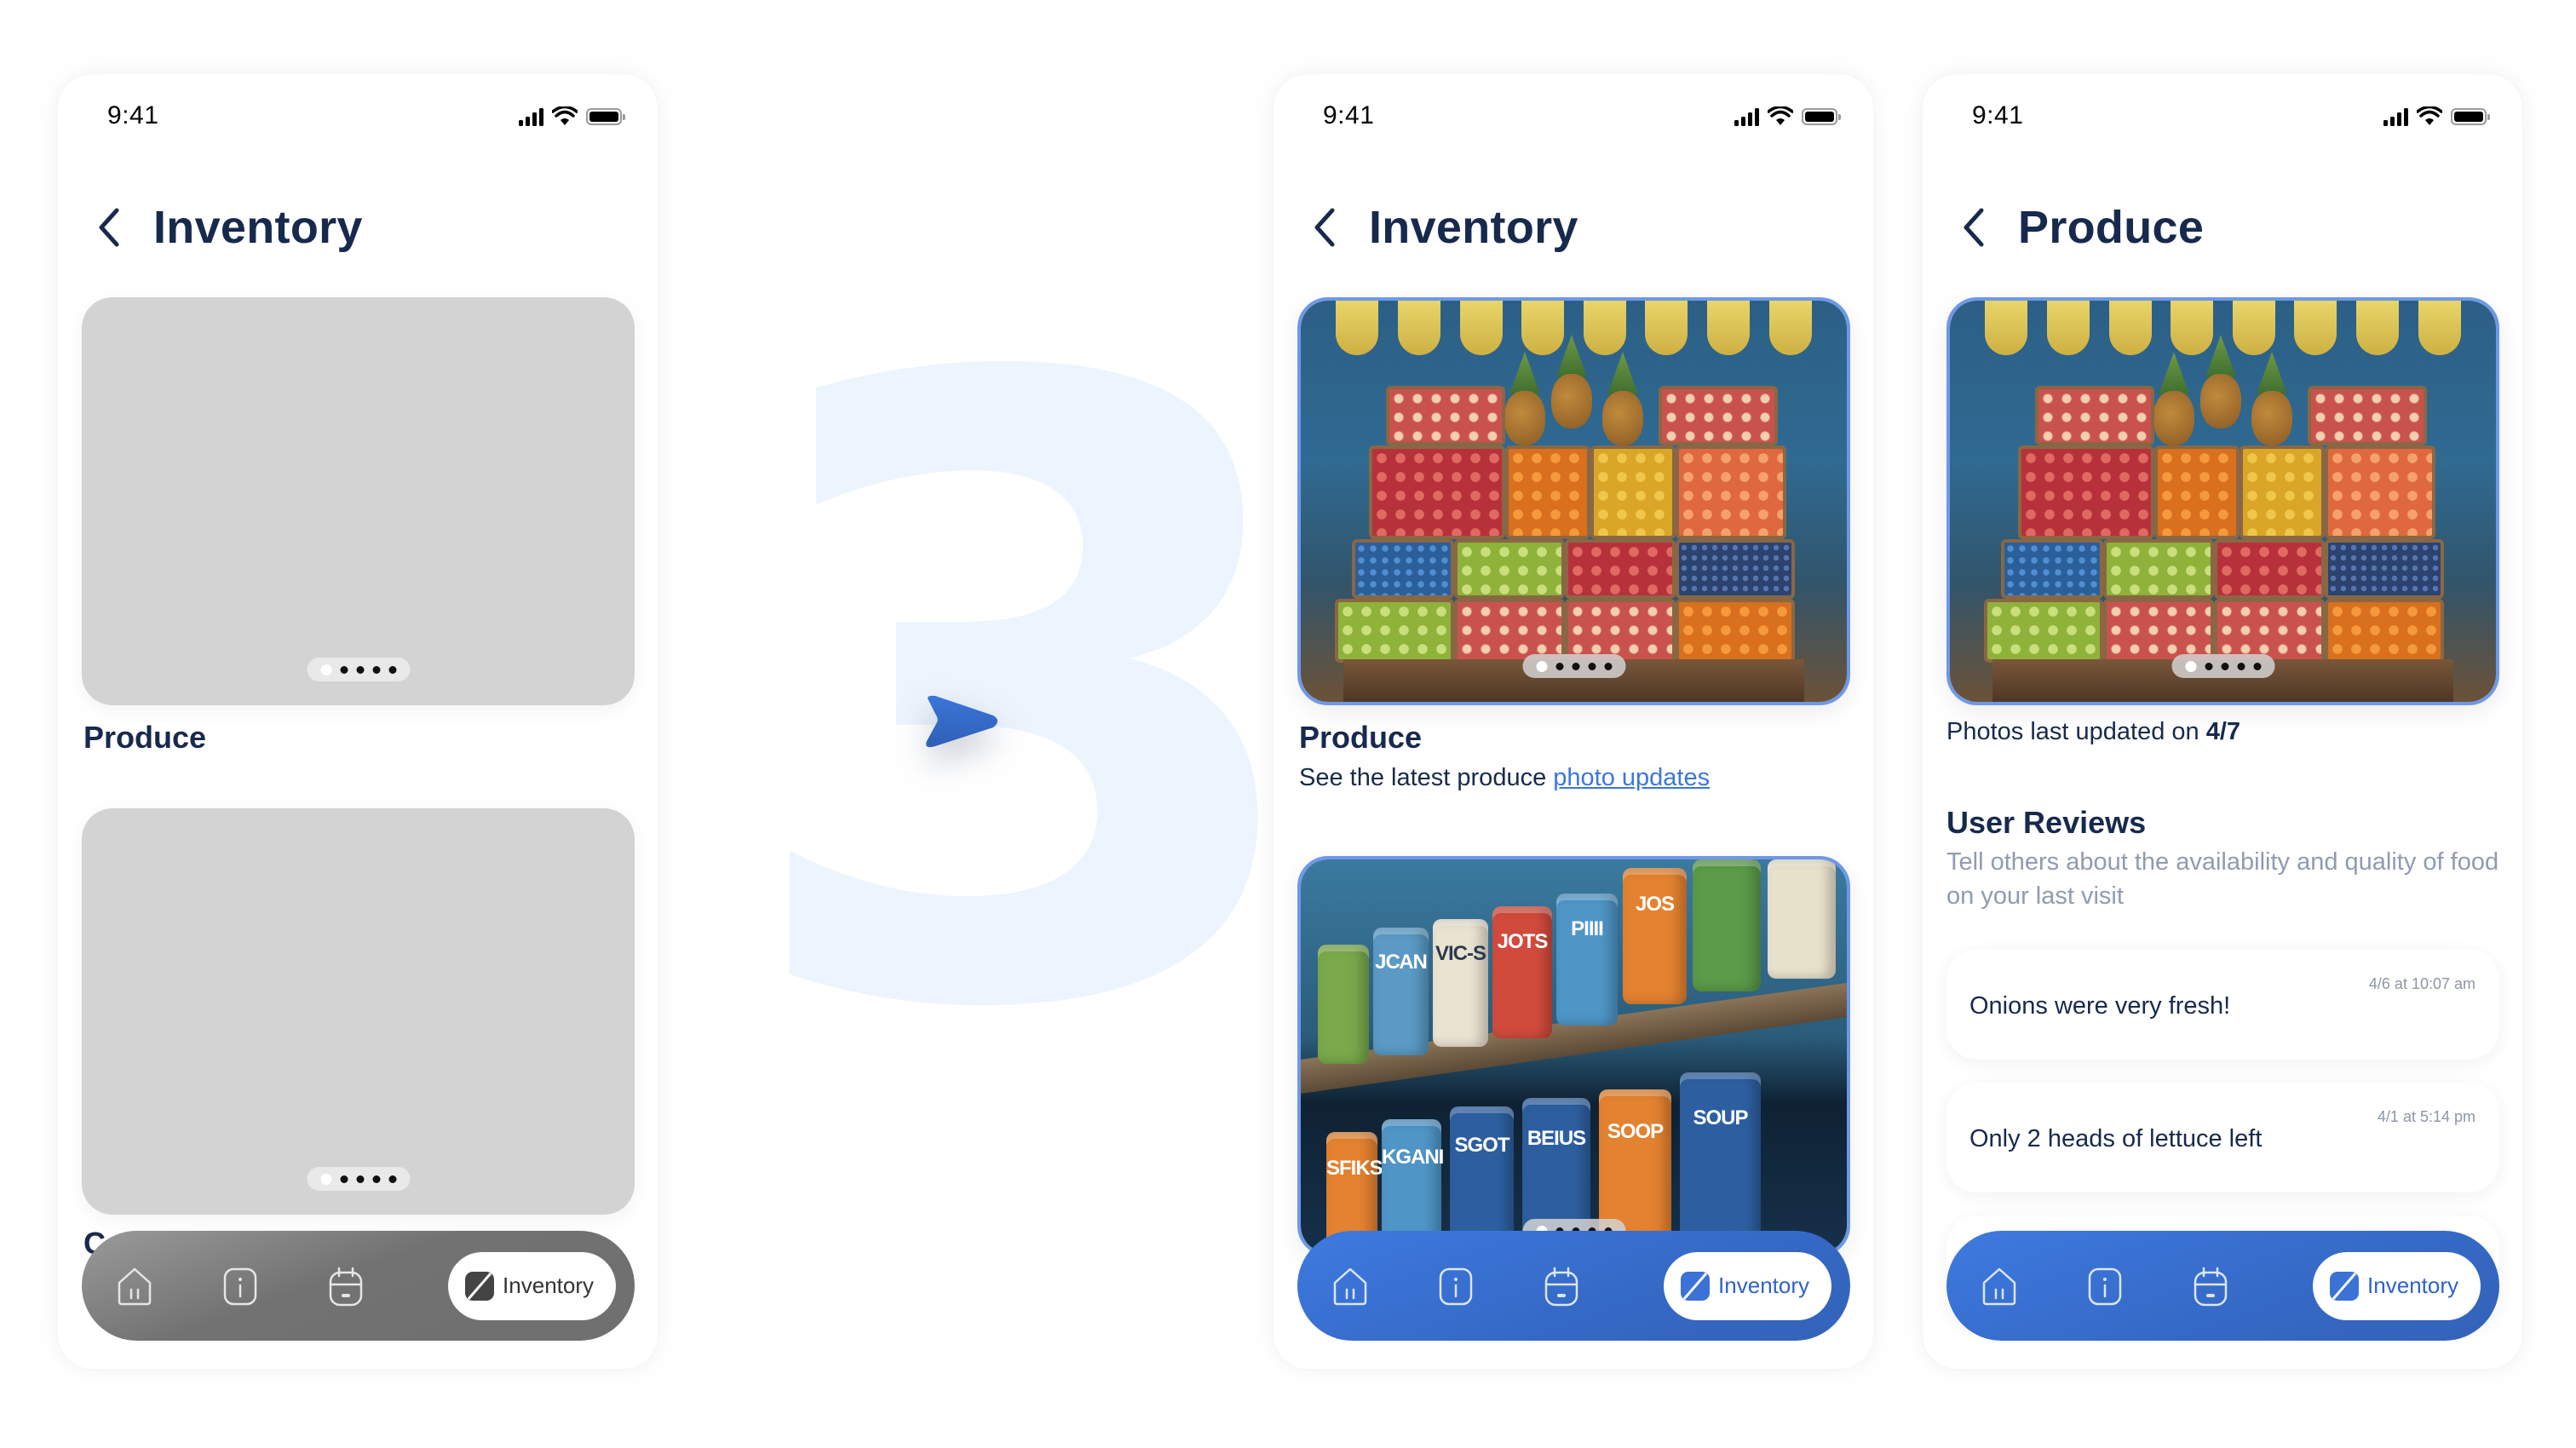 The width and height of the screenshot is (2576, 1448). I want to click on page-title: Produce, so click(2111, 228).